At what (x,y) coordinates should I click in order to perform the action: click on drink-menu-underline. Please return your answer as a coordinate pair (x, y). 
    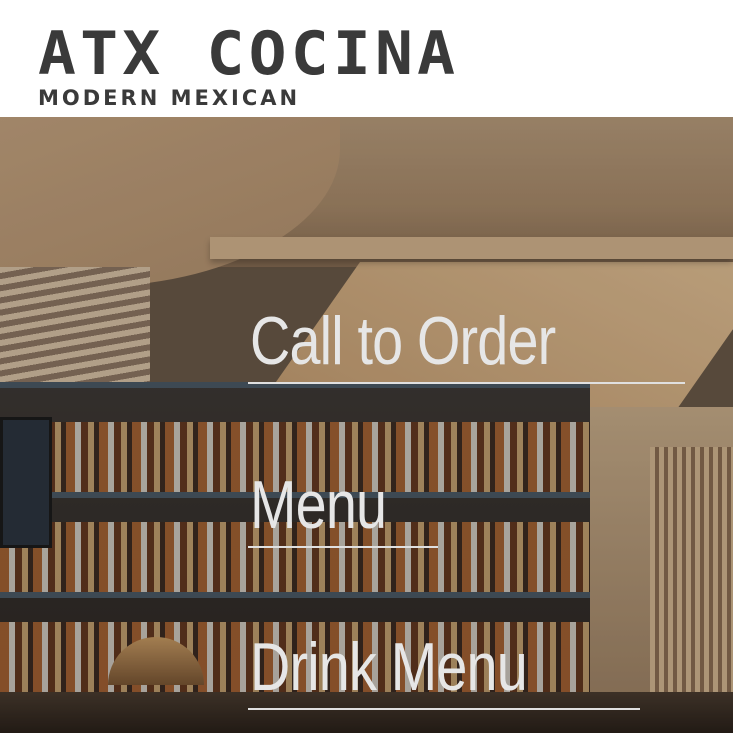
    Looking at the image, I should click on (444, 709).